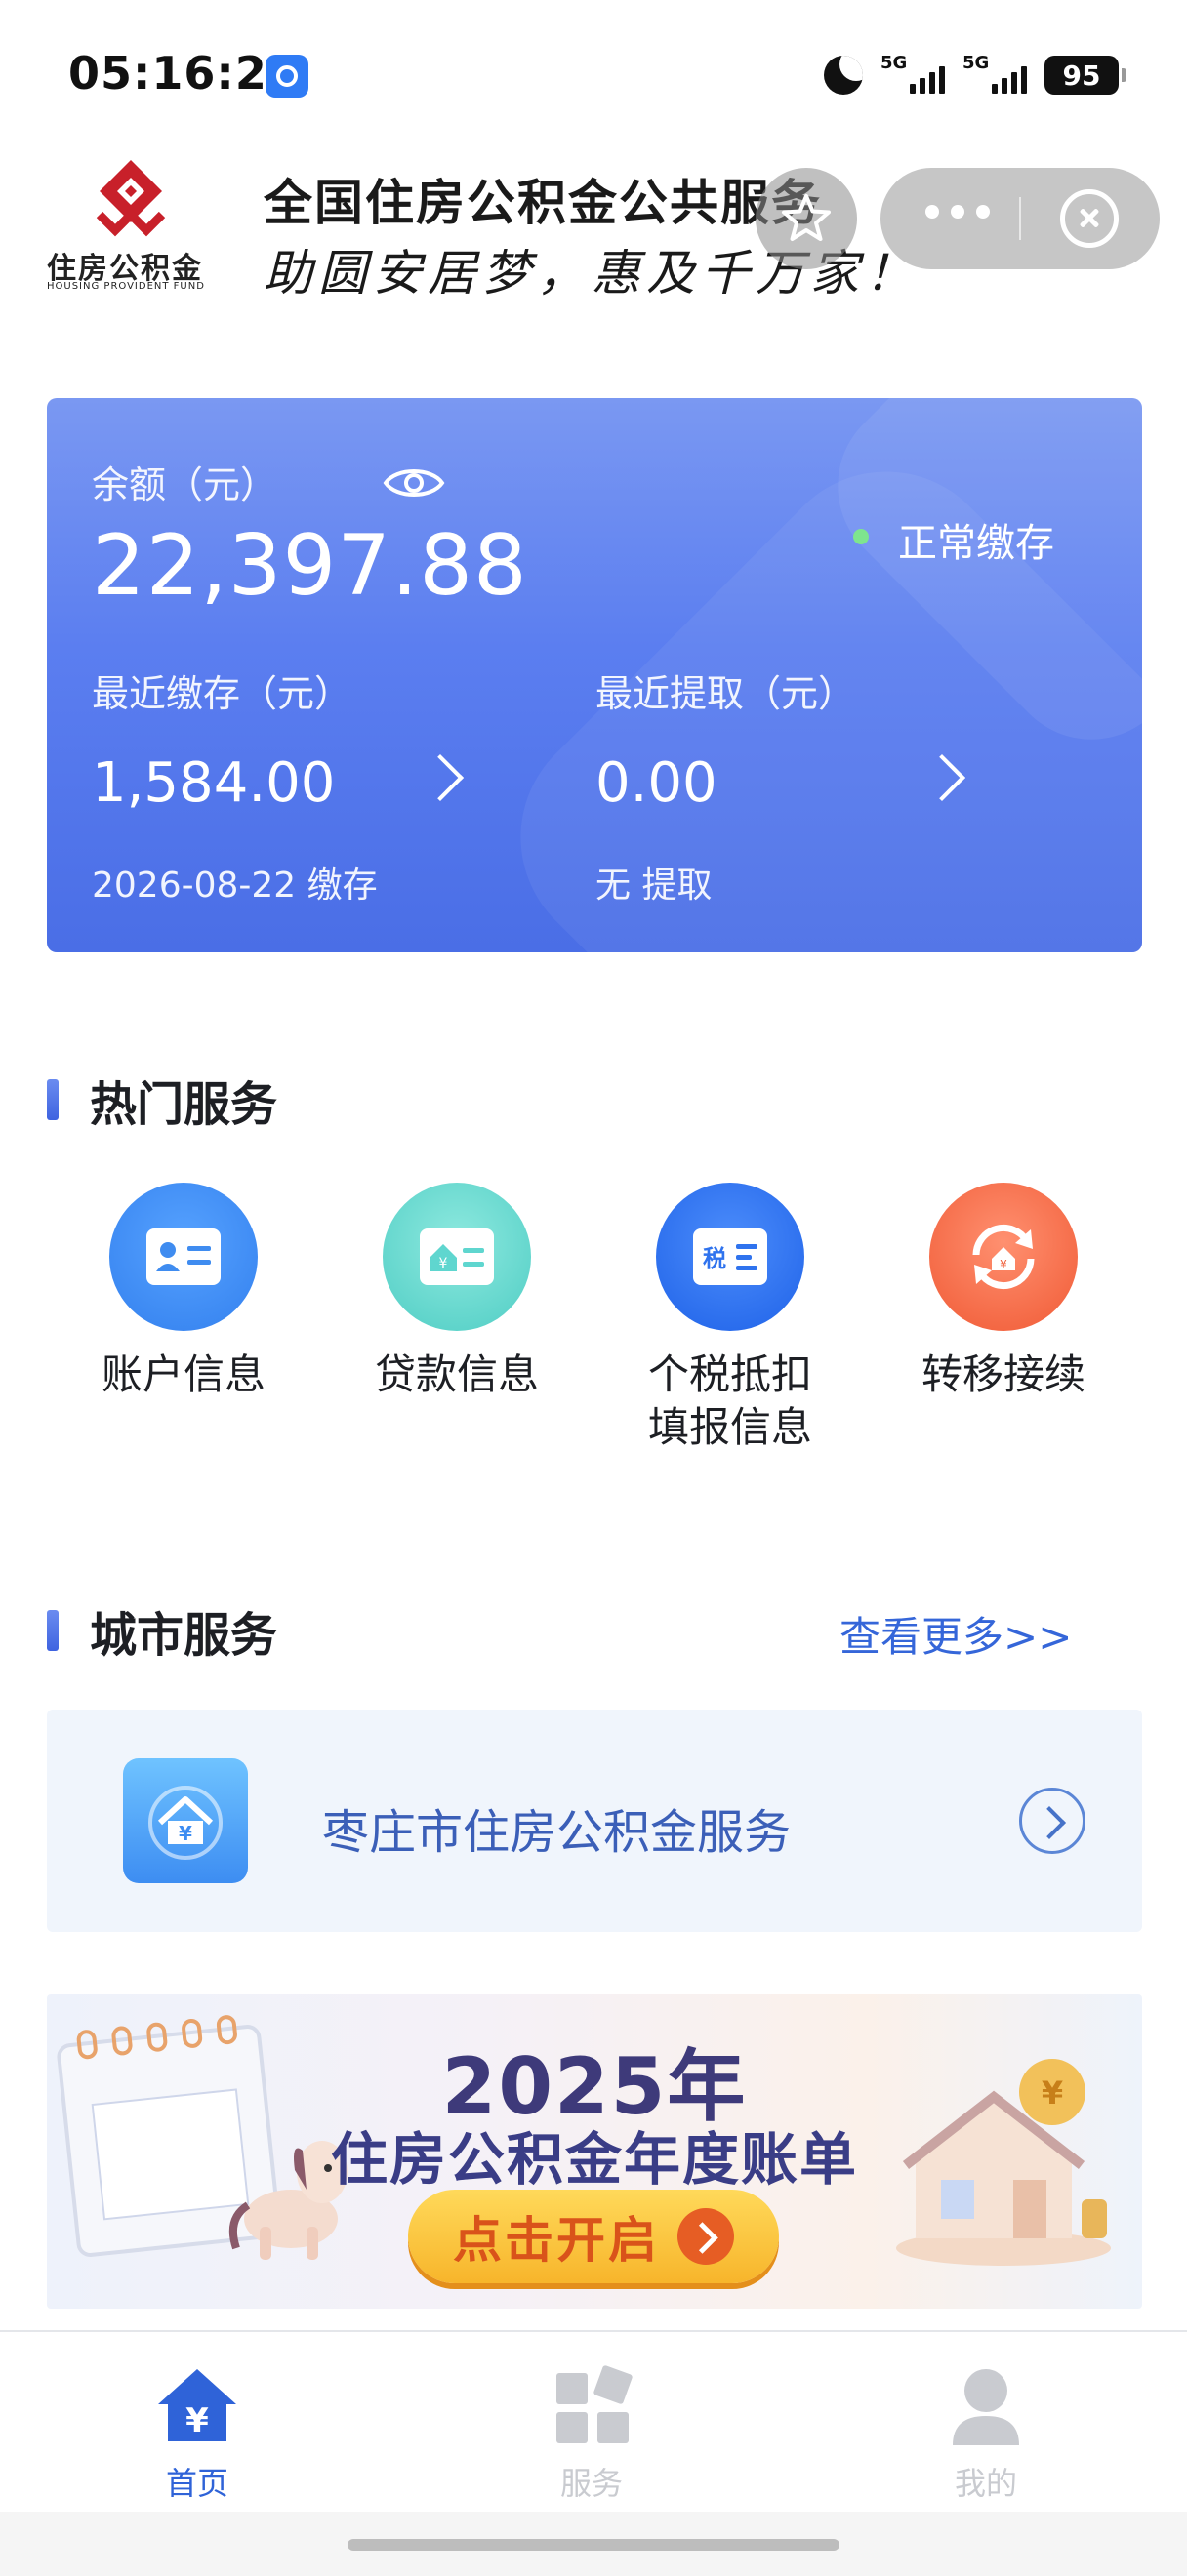 The width and height of the screenshot is (1187, 2576). What do you see at coordinates (440, 777) in the screenshot?
I see `recent-deposit-chevron-icon` at bounding box center [440, 777].